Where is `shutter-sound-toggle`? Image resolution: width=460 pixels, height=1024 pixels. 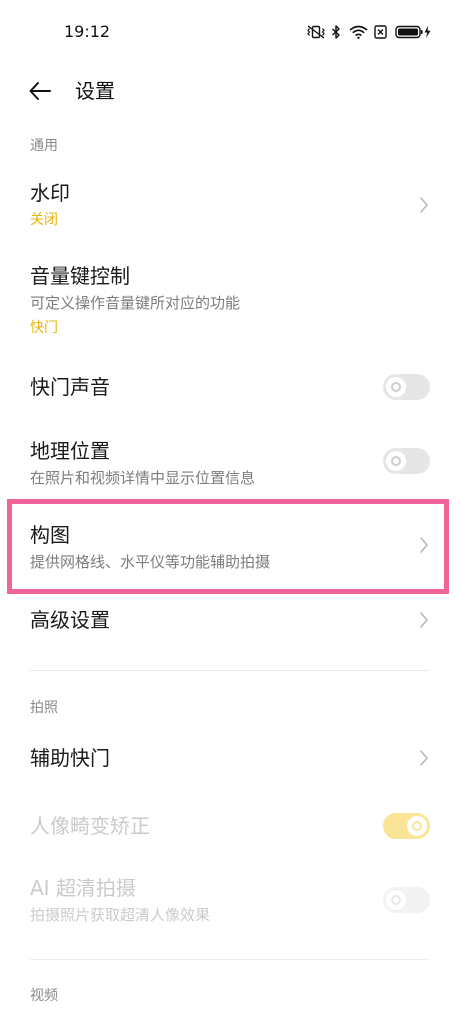
shutter-sound-toggle is located at coordinates (406, 387).